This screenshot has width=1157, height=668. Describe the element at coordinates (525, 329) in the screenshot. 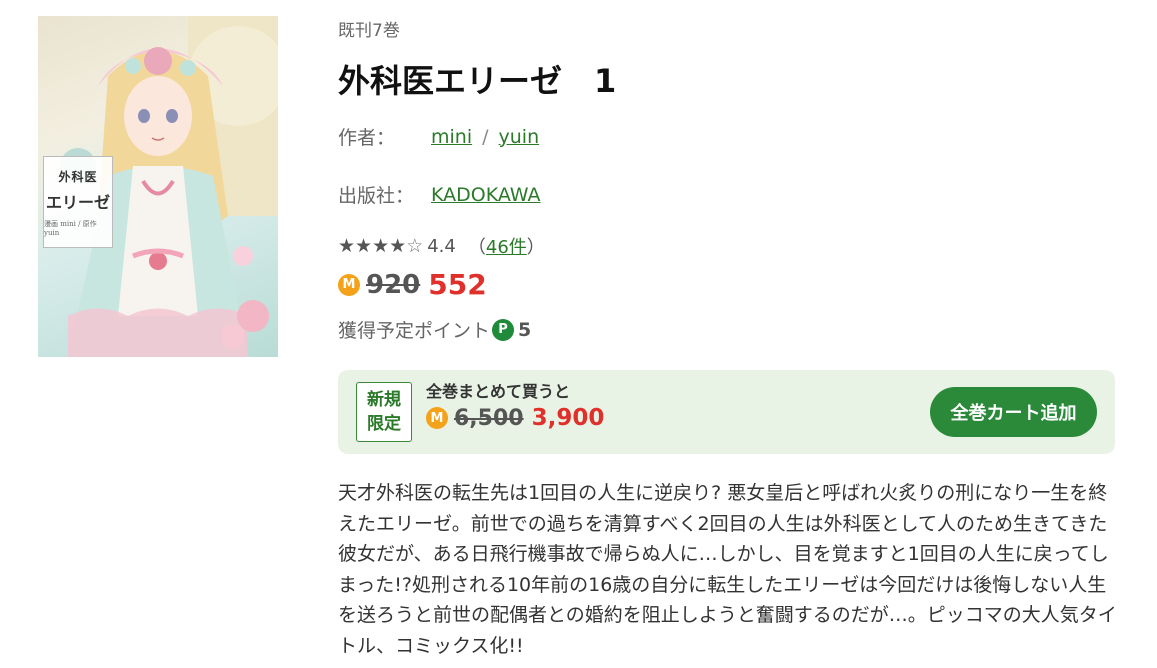

I see `points-value: 5` at that location.